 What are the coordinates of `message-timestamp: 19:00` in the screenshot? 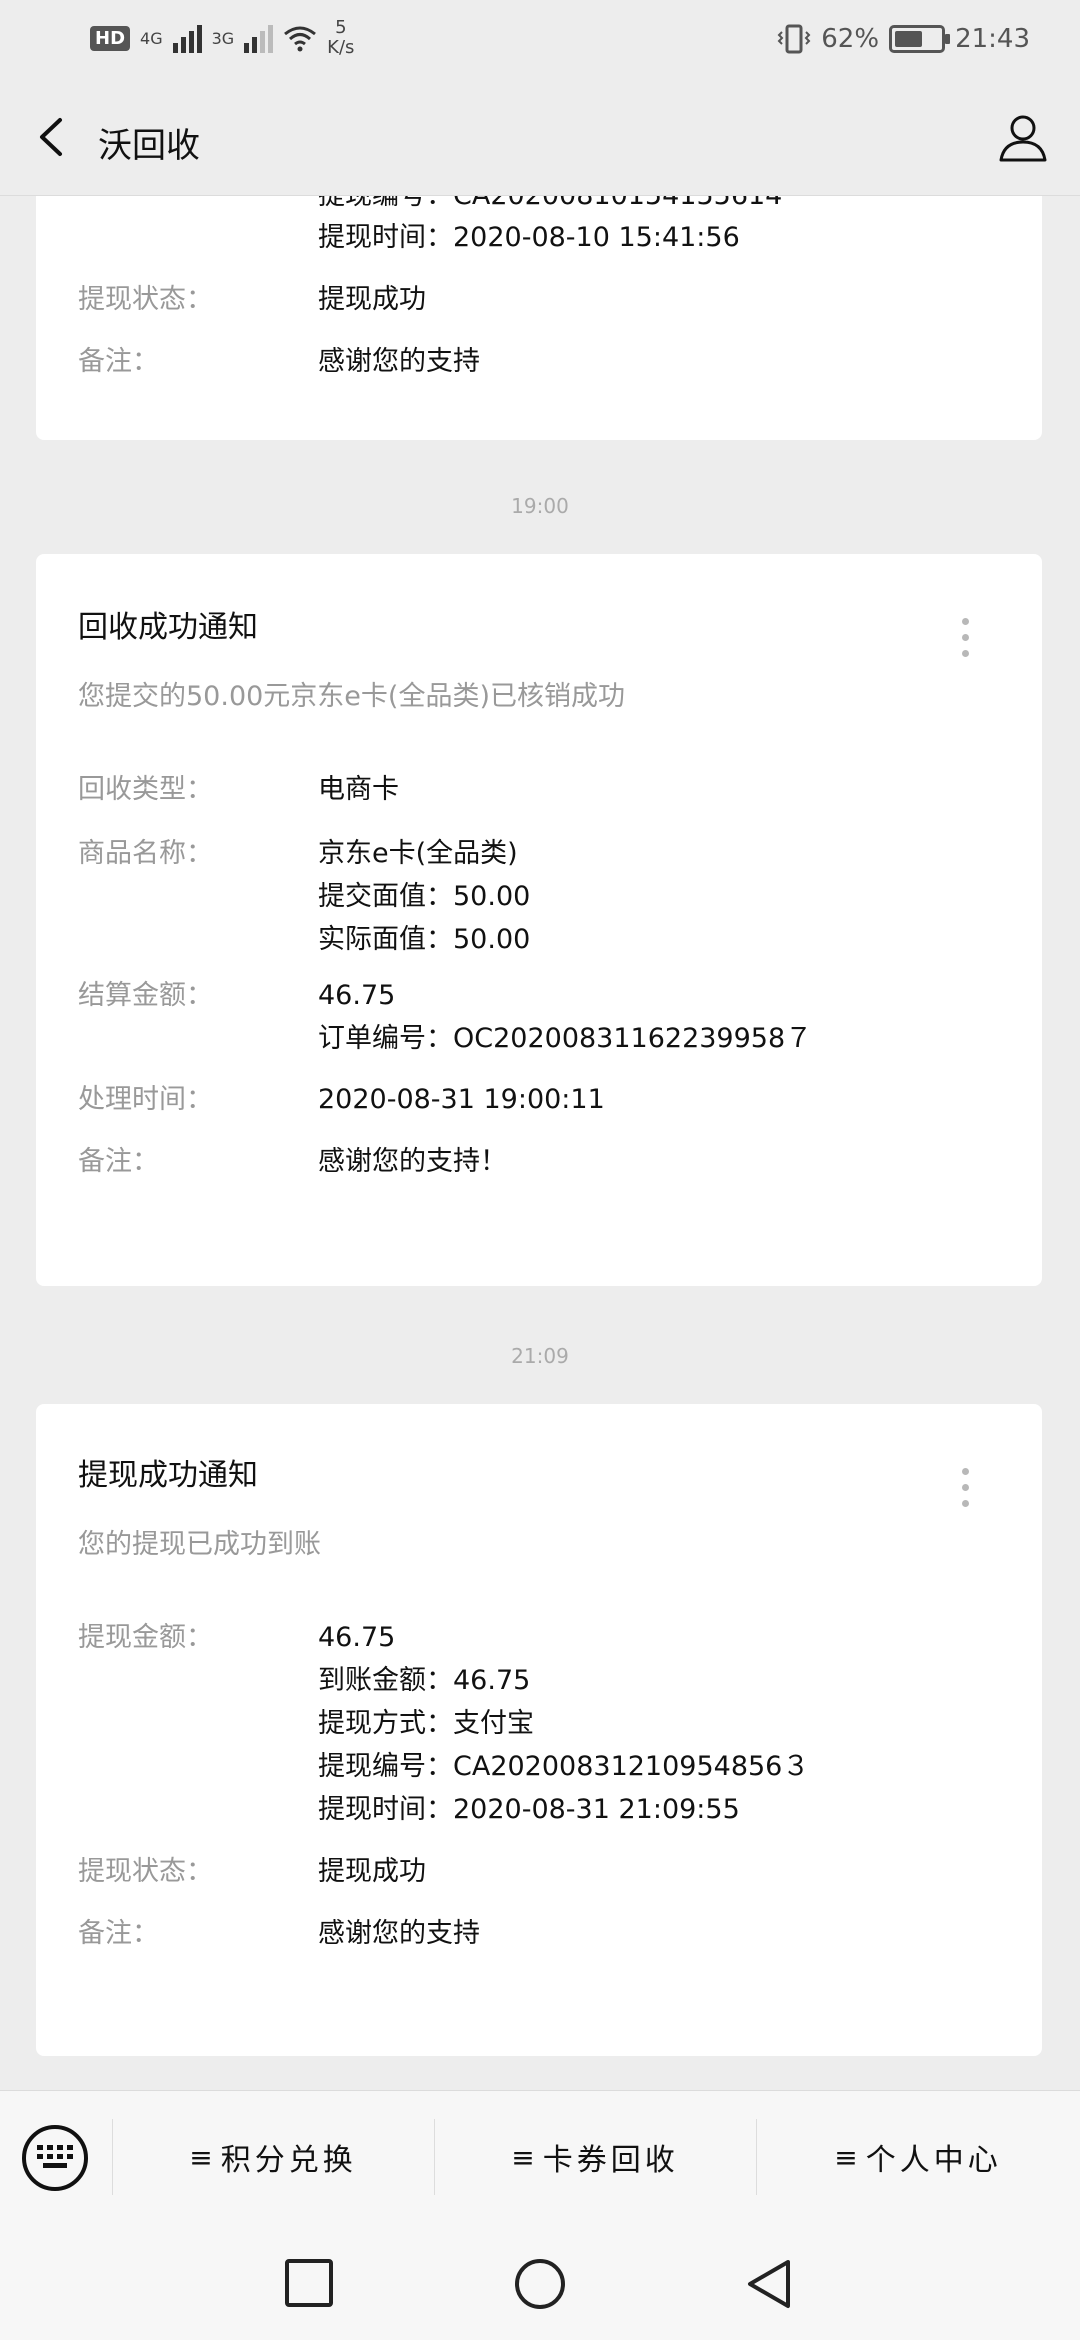 It's located at (540, 506).